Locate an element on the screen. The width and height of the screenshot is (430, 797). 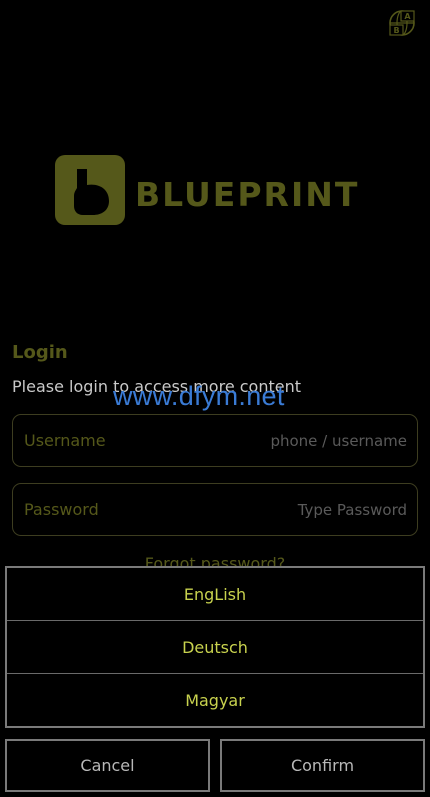
username-field: Username is located at coordinates (215, 440).